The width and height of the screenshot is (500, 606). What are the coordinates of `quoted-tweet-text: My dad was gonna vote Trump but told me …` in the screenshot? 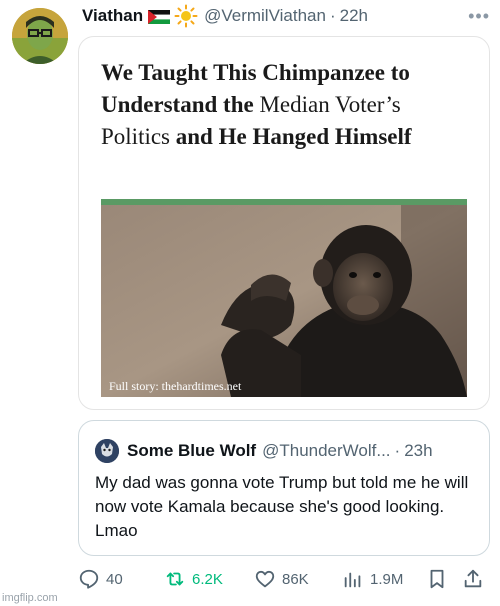 It's located at (282, 506).